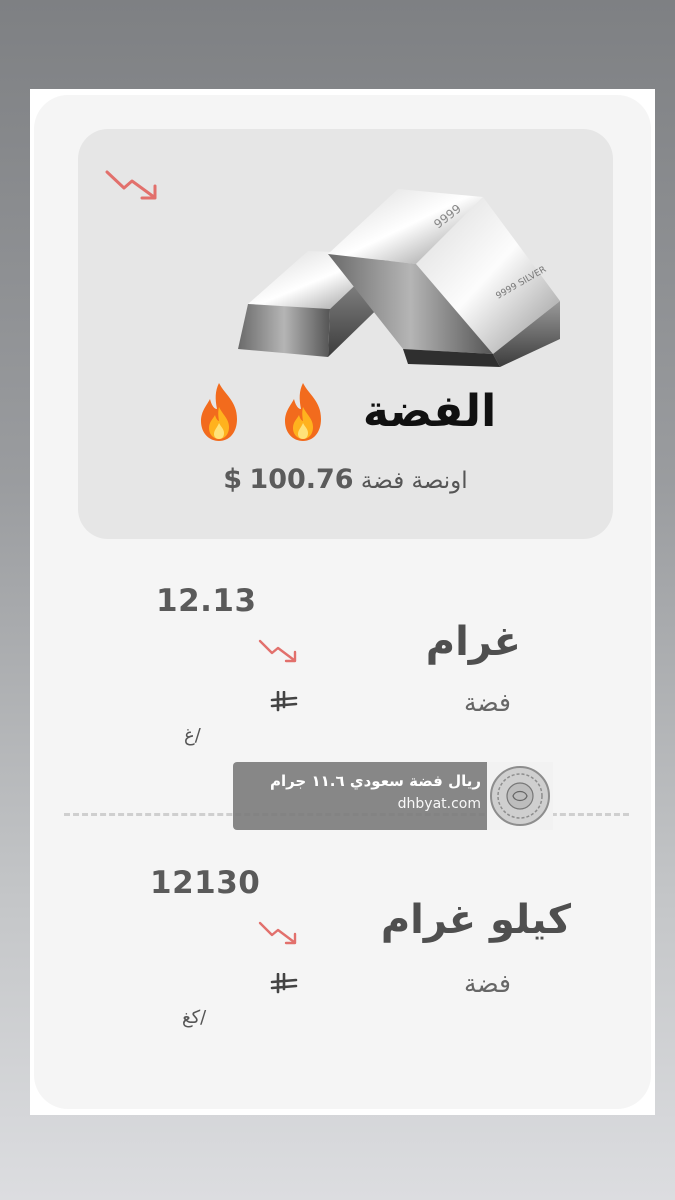 The height and width of the screenshot is (1200, 675). I want to click on currency-symbol: $, so click(233, 479).